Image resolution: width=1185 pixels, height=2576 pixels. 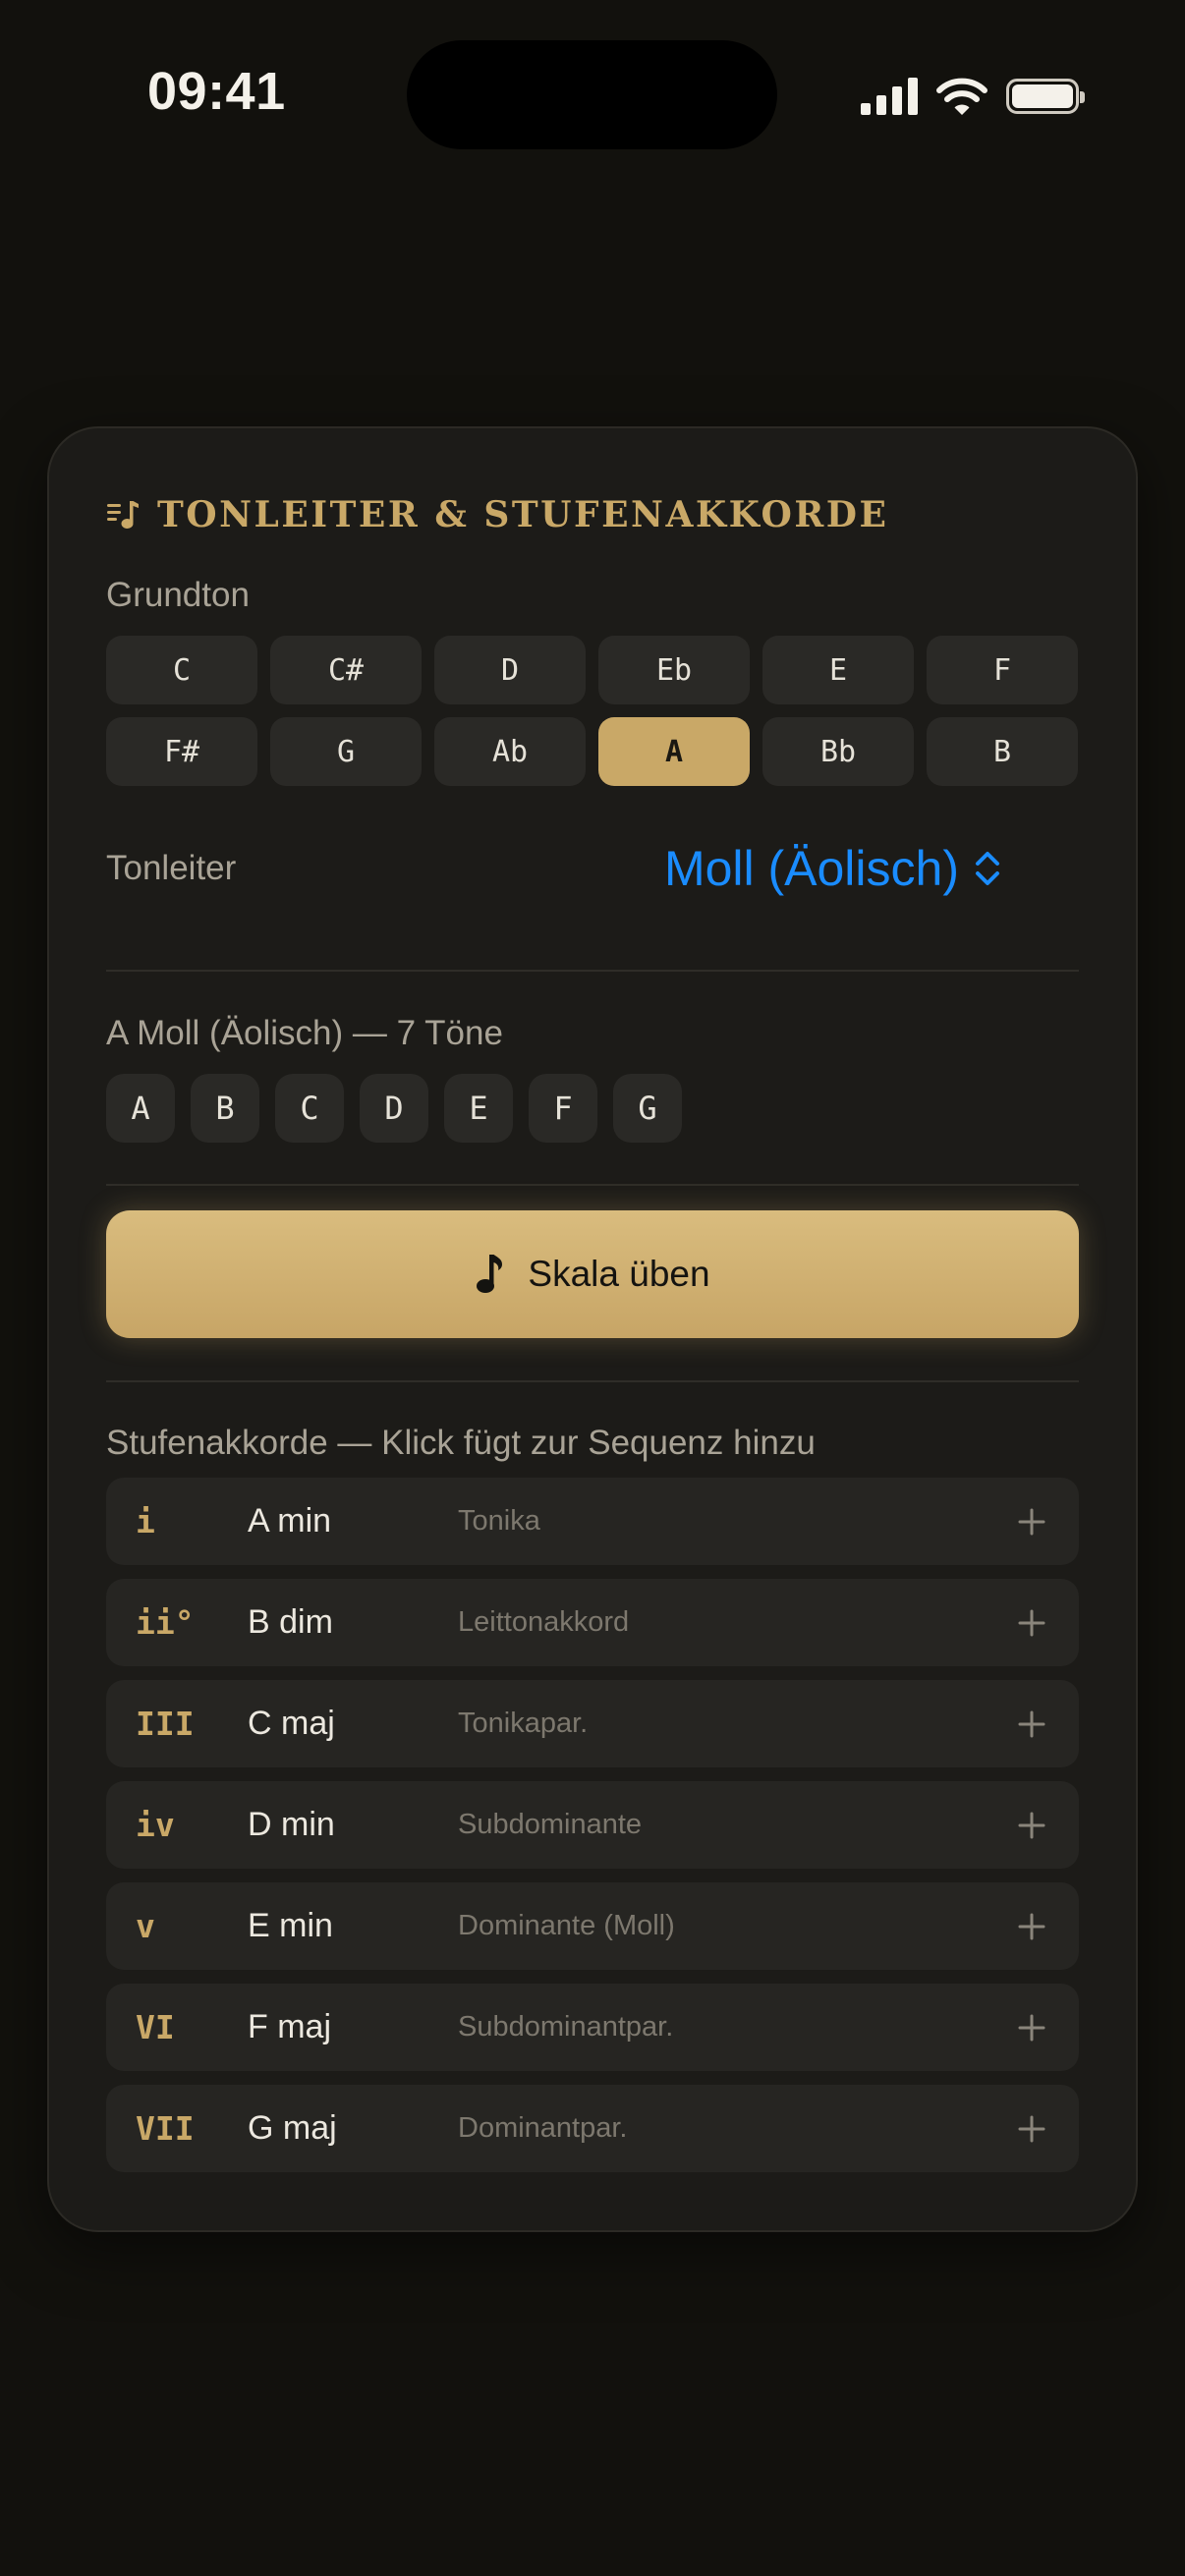 I want to click on chord-degree: III, so click(x=166, y=1724).